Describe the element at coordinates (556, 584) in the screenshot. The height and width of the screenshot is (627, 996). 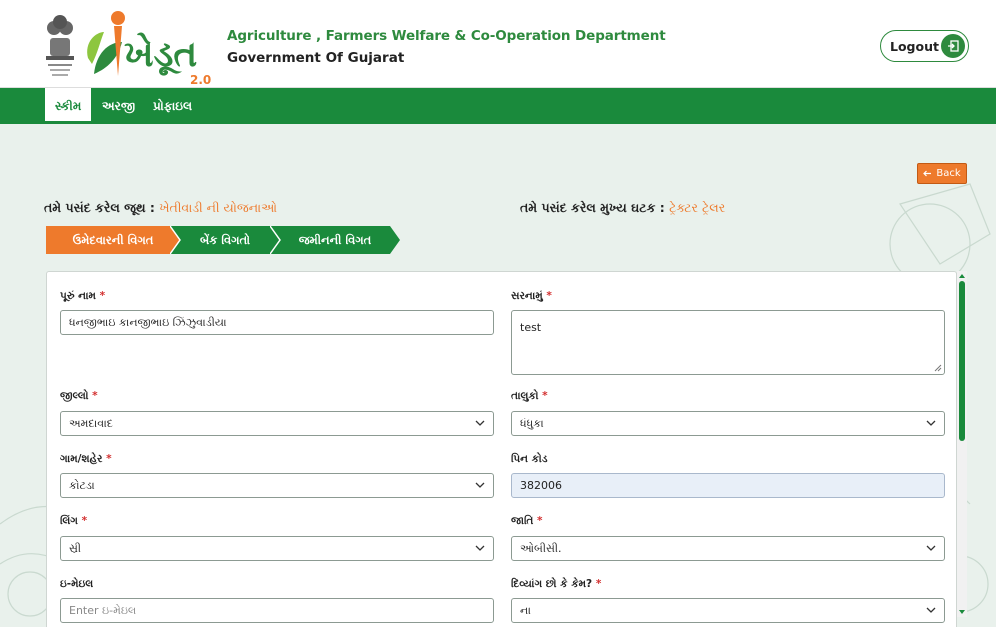
I see `disability-label: દિવ્યાંગ છો કે કેમ? *` at that location.